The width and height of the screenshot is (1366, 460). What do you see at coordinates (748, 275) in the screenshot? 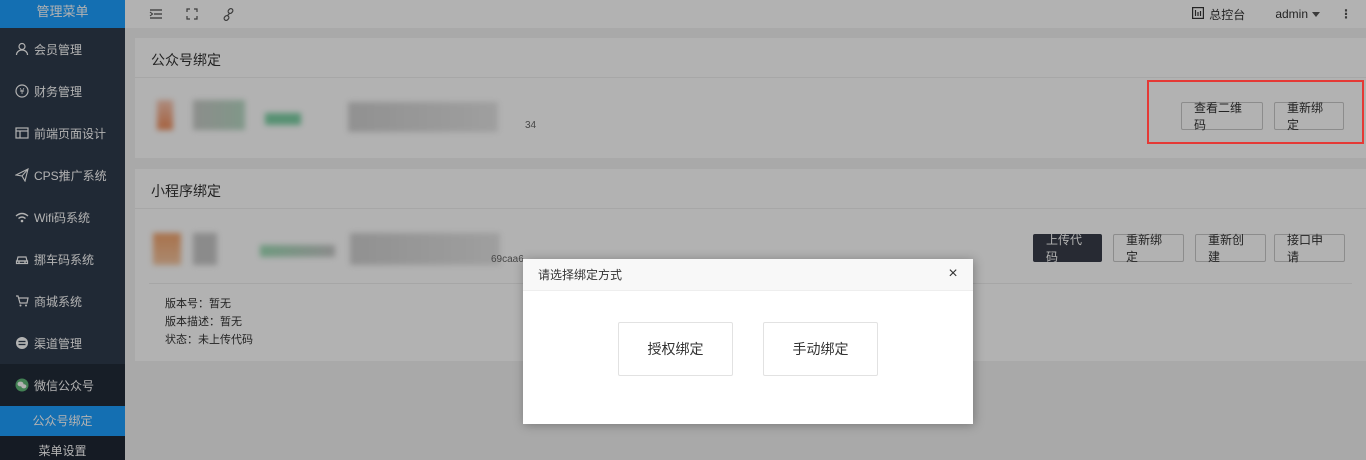
I see `dialog-title: 请选择绑定方式` at bounding box center [748, 275].